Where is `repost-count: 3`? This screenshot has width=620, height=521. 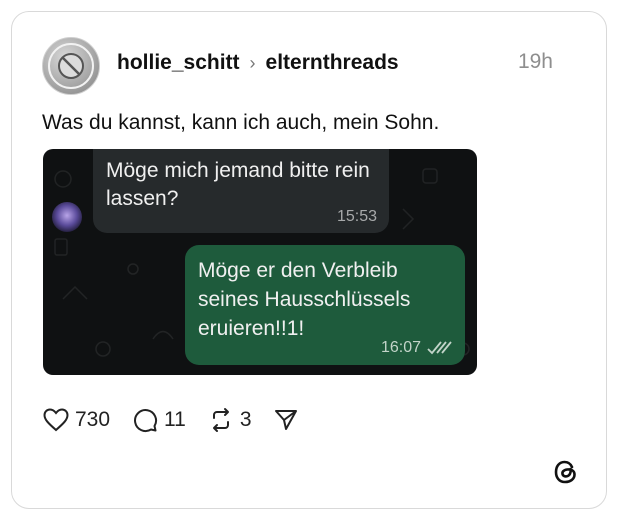
repost-count: 3 is located at coordinates (245, 419).